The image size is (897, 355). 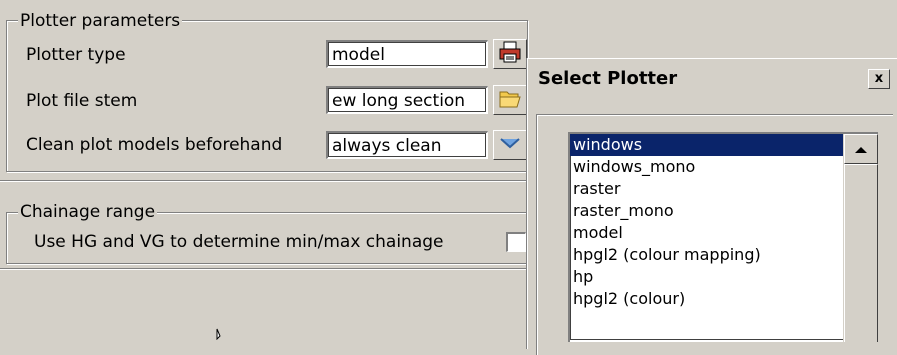 I want to click on close-icon: x, so click(x=879, y=78).